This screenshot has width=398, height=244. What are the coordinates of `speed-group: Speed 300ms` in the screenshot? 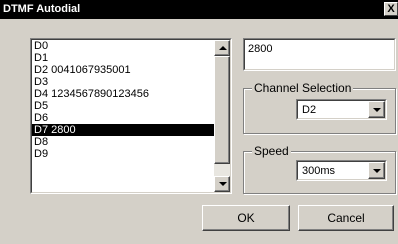 It's located at (319, 169).